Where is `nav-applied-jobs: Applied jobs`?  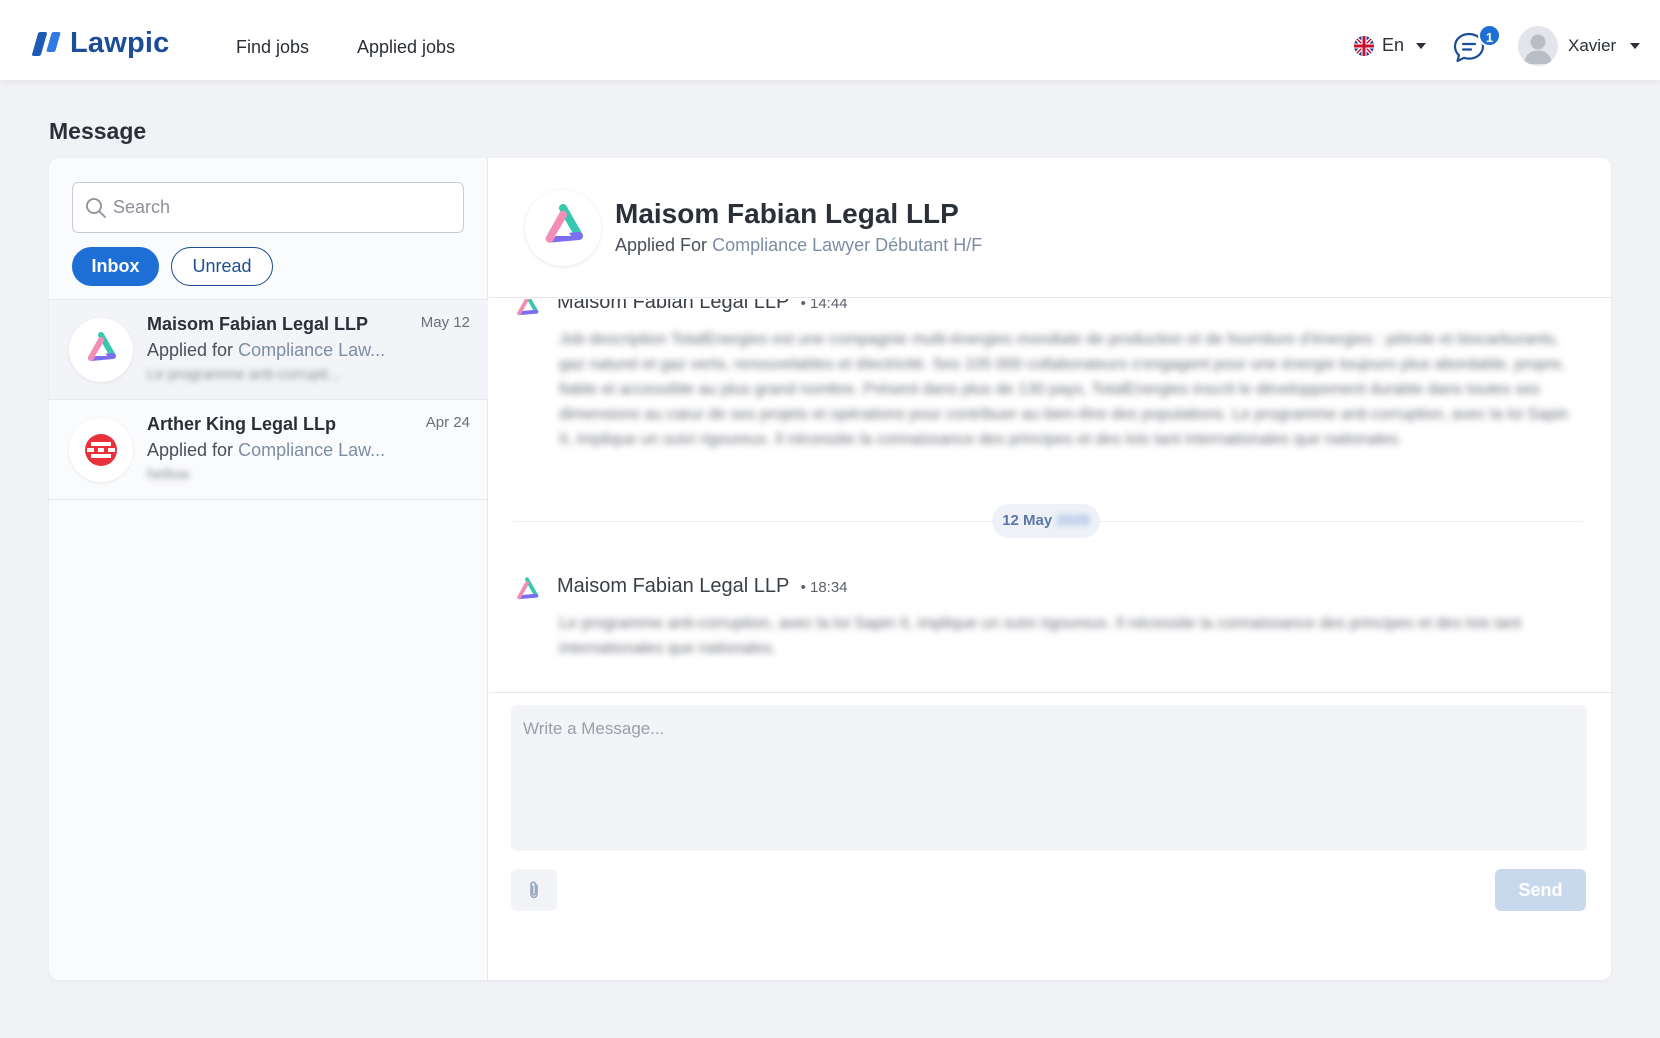 nav-applied-jobs: Applied jobs is located at coordinates (406, 47).